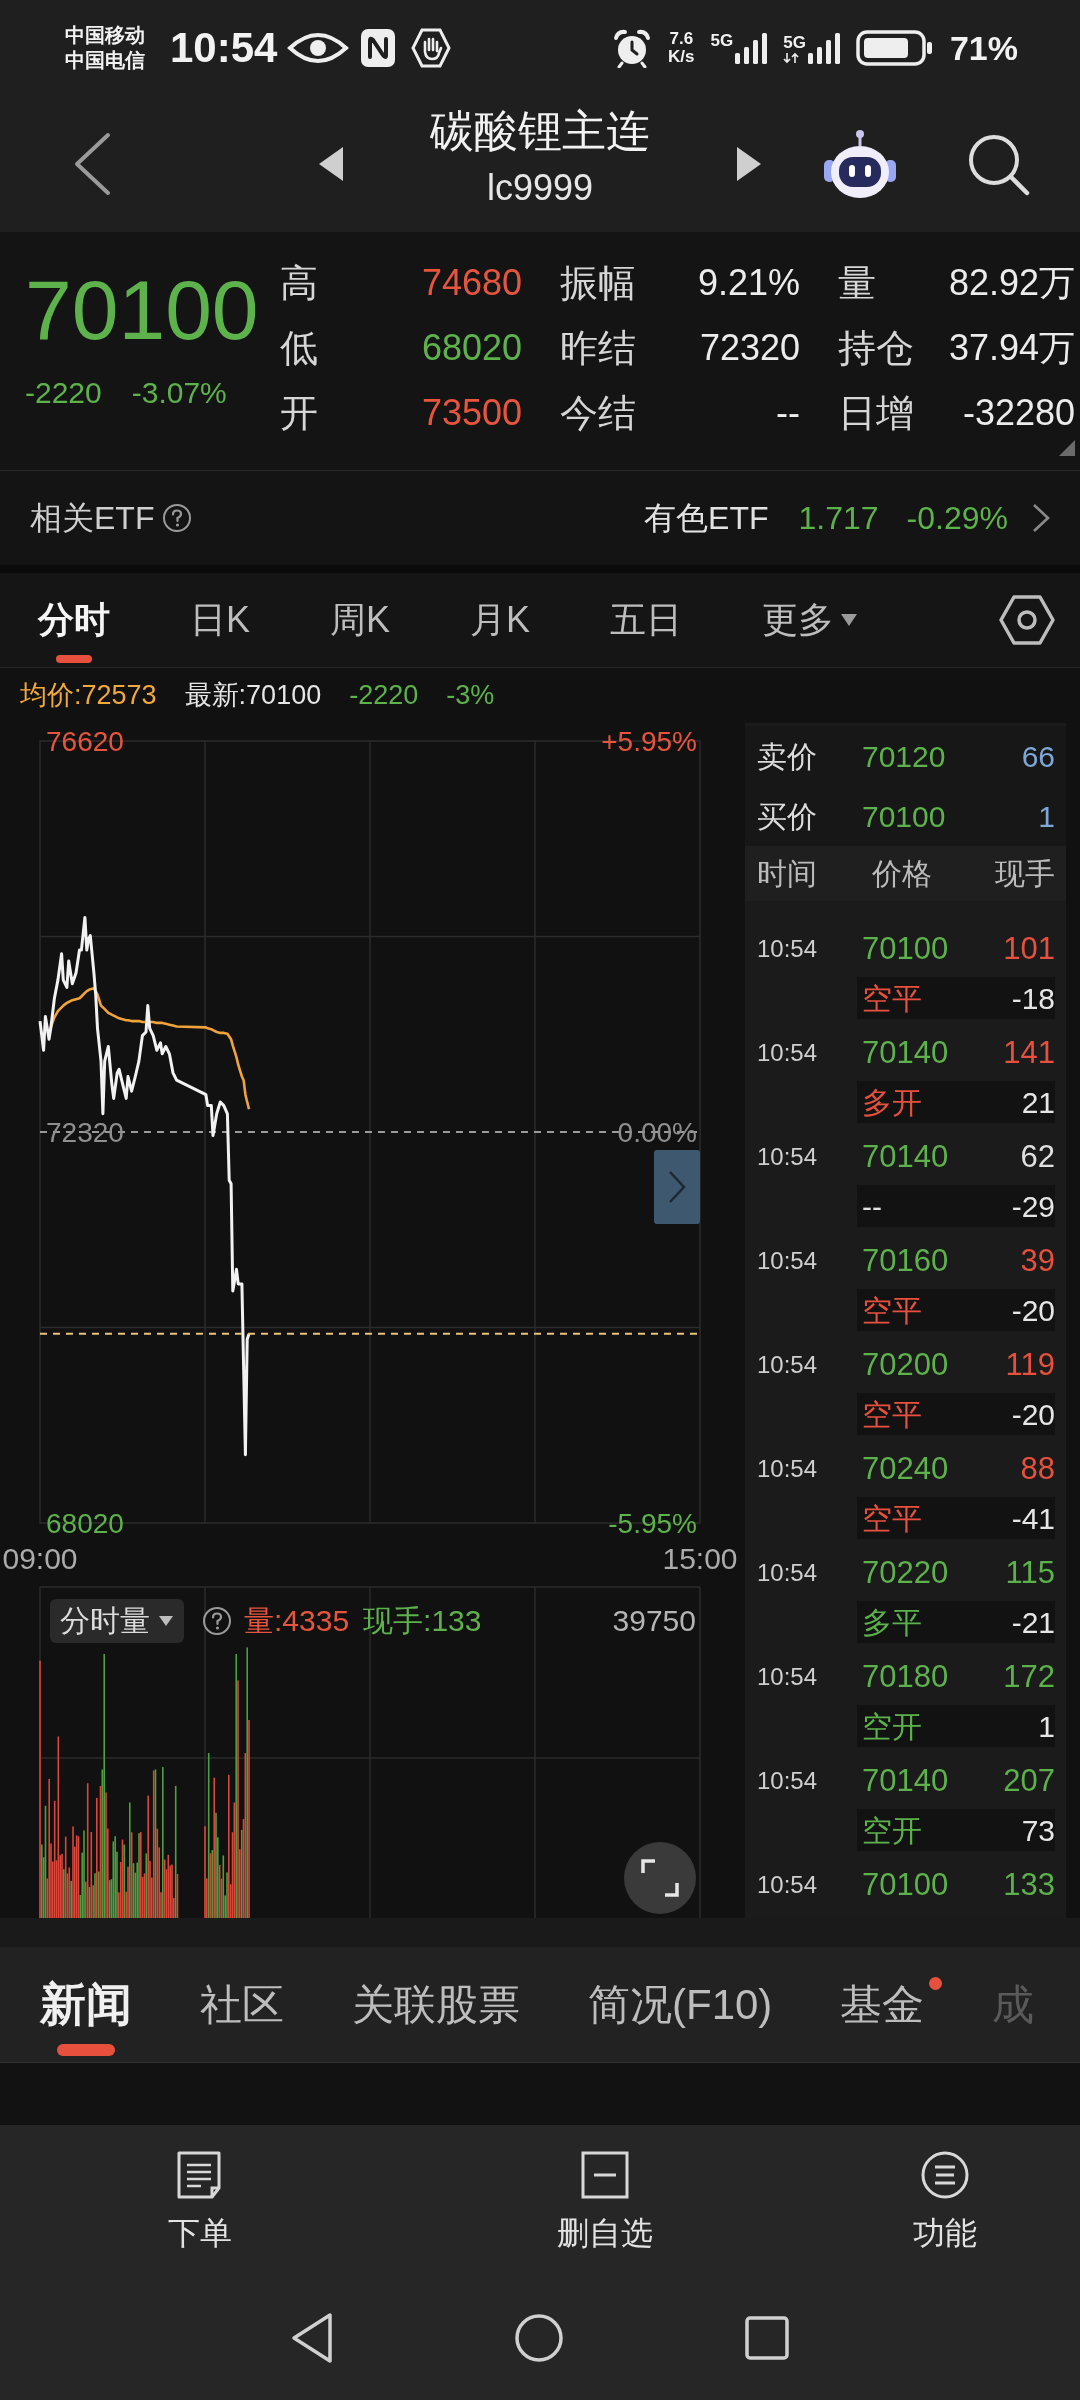 The width and height of the screenshot is (1080, 2400). I want to click on trade-volume: 141, so click(1029, 1052).